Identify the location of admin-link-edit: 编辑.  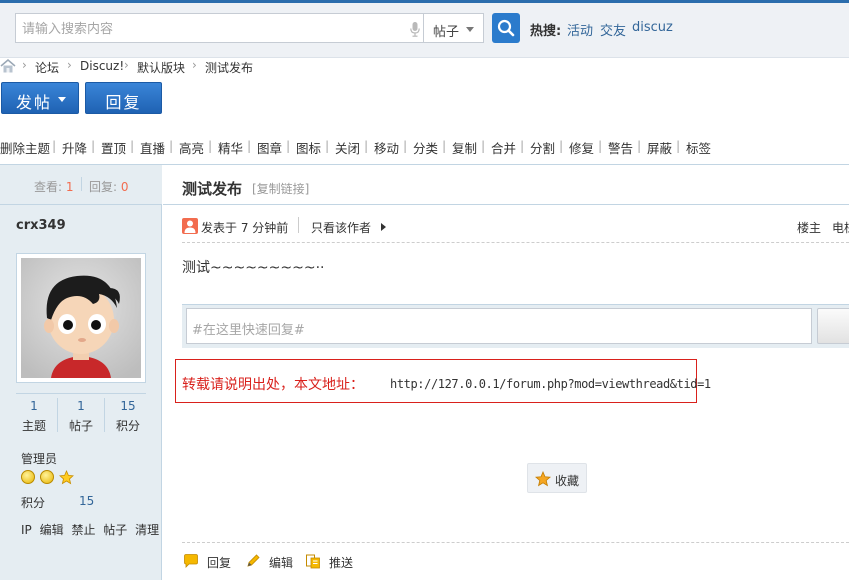
(52, 530).